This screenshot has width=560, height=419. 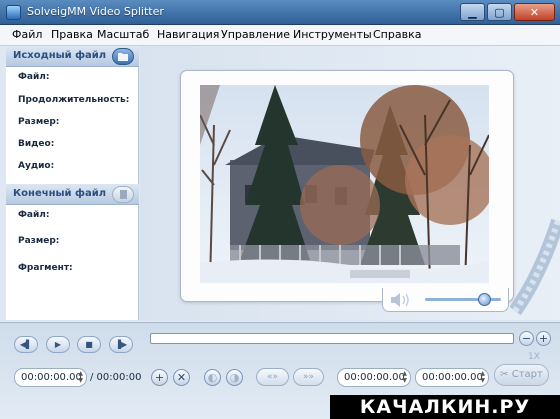 I want to click on minimize-button: ▁, so click(x=472, y=12).